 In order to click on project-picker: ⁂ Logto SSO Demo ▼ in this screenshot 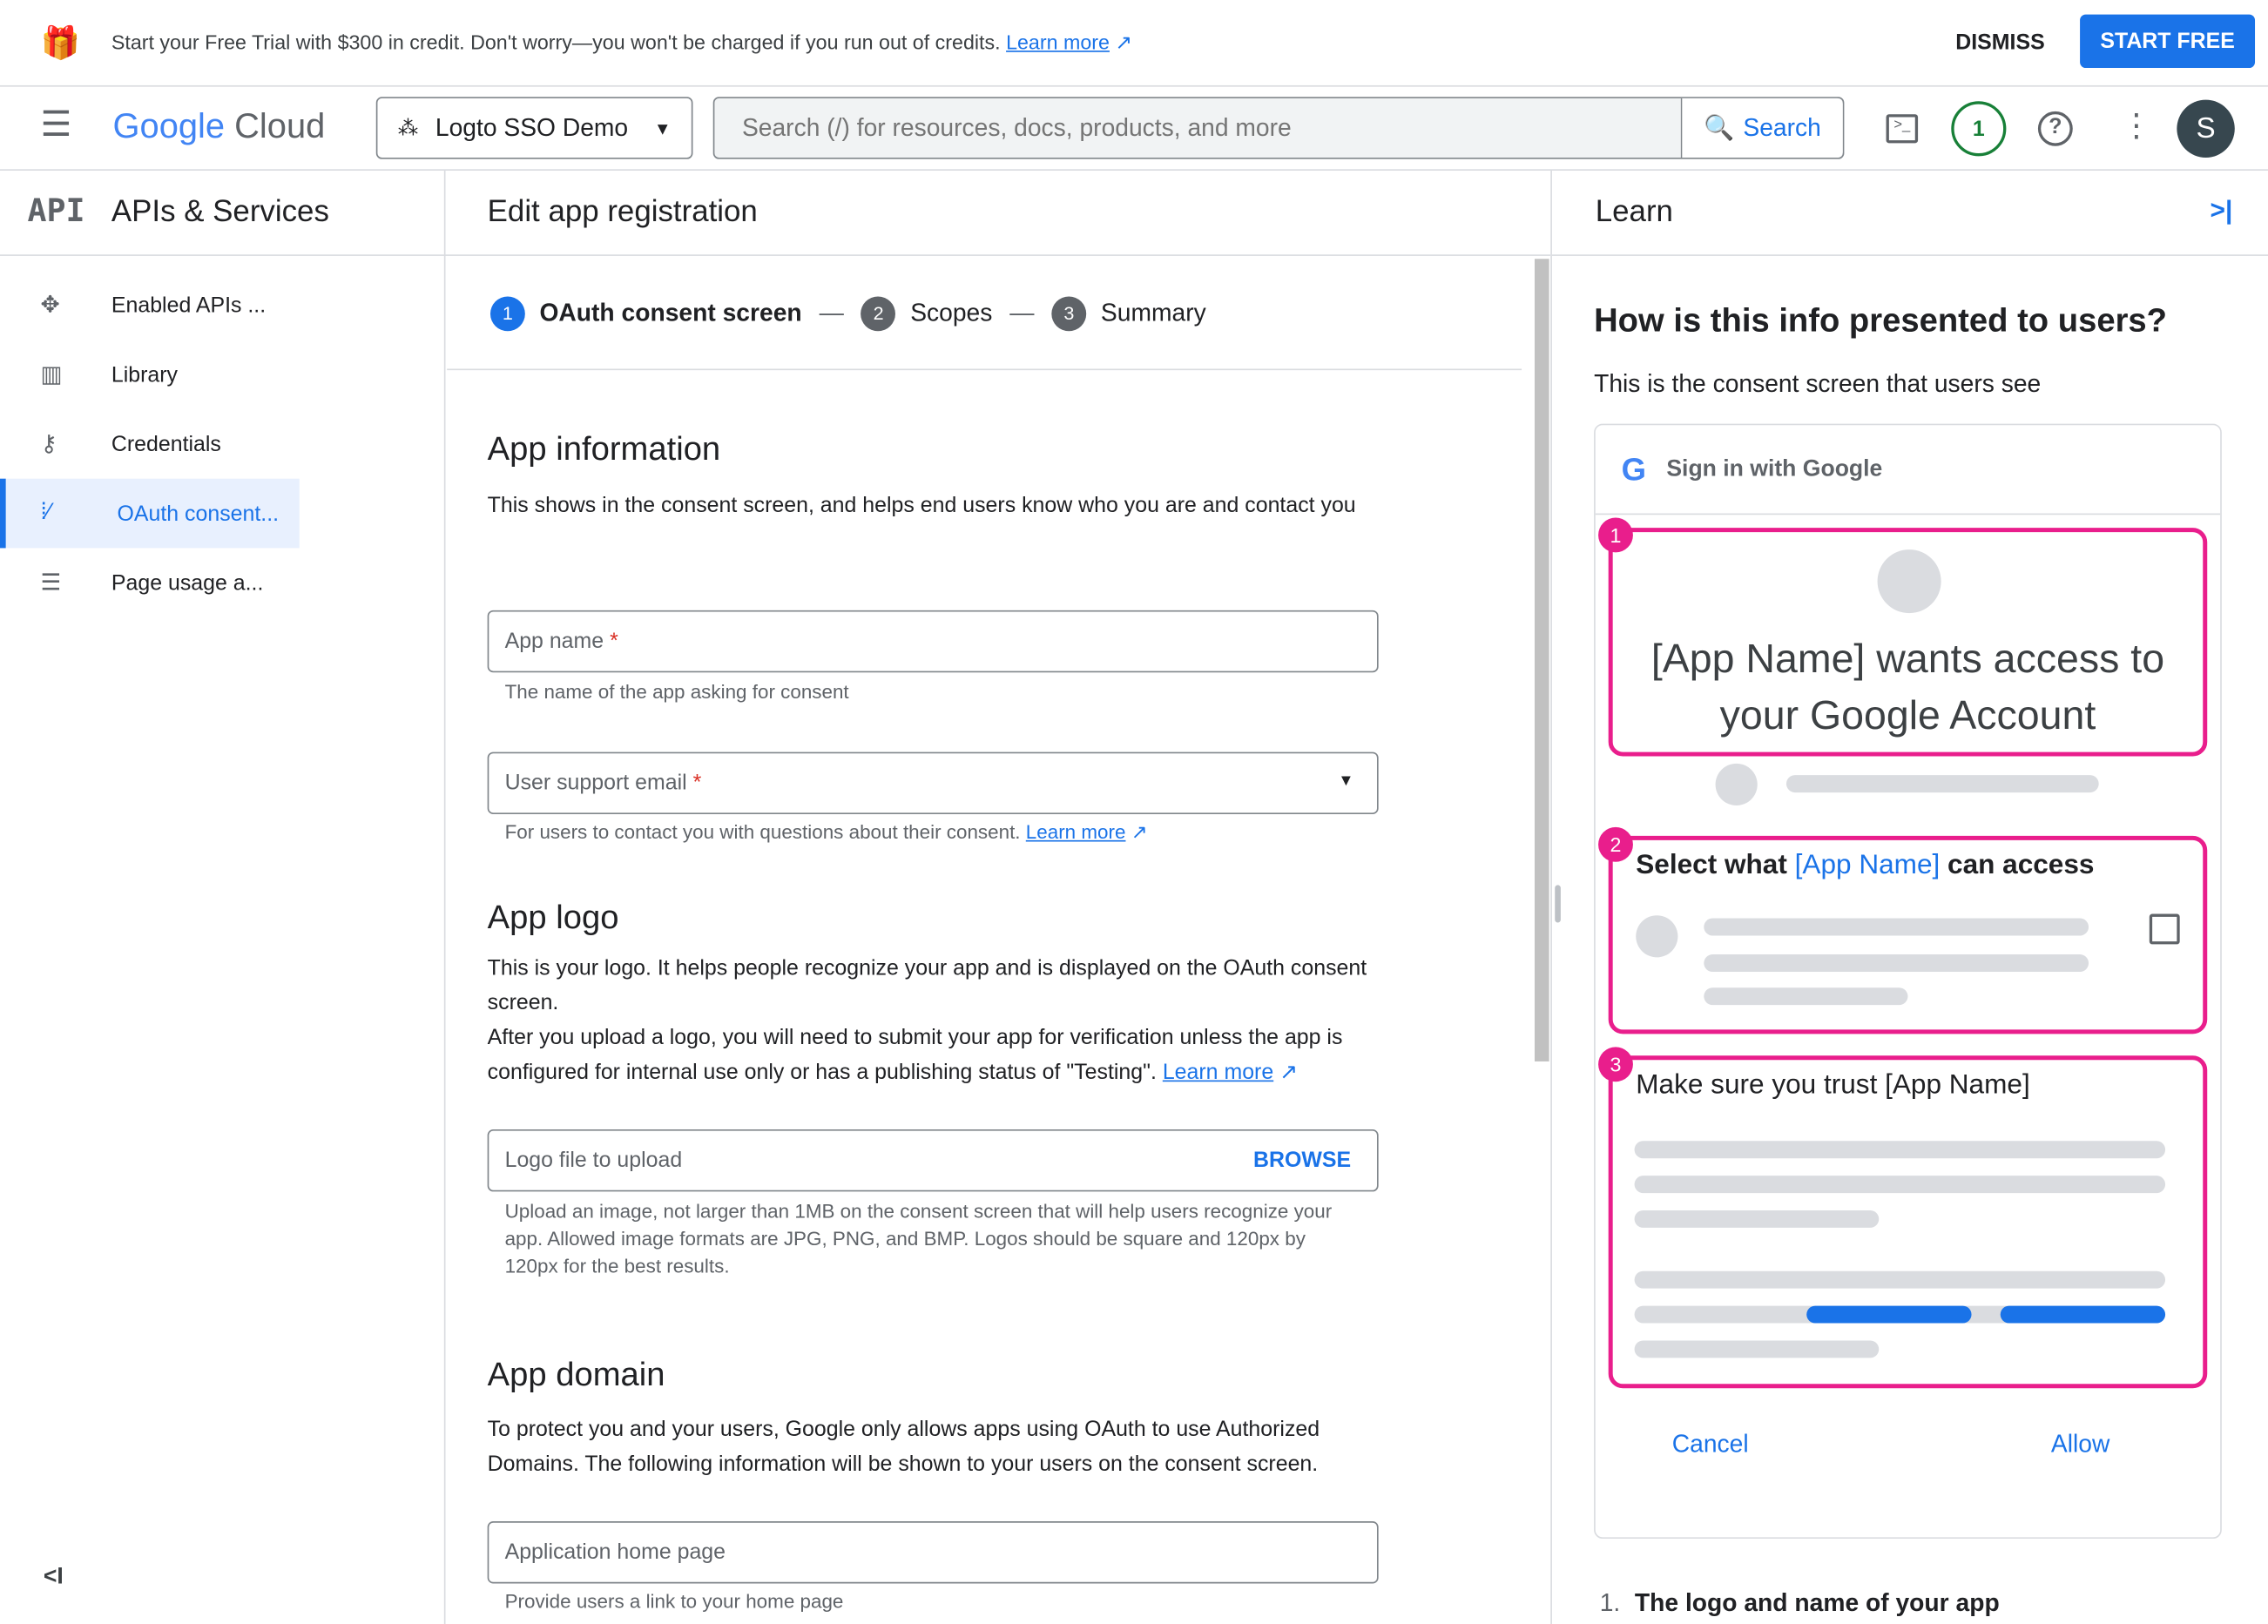, I will do `click(534, 128)`.